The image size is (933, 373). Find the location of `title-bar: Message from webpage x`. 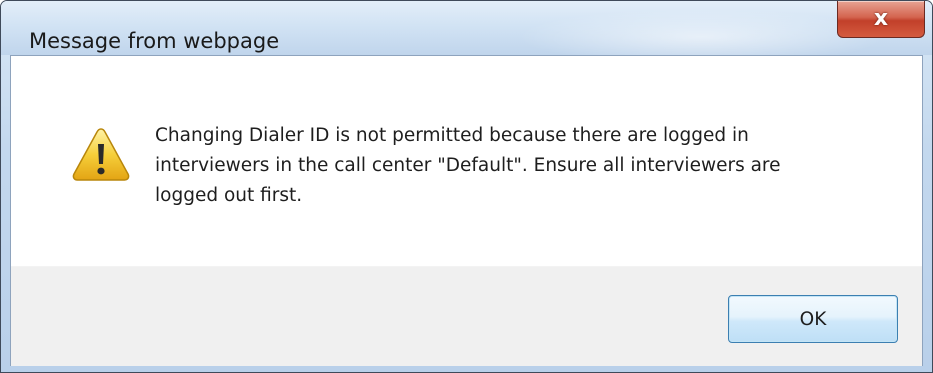

title-bar: Message from webpage x is located at coordinates (466, 28).